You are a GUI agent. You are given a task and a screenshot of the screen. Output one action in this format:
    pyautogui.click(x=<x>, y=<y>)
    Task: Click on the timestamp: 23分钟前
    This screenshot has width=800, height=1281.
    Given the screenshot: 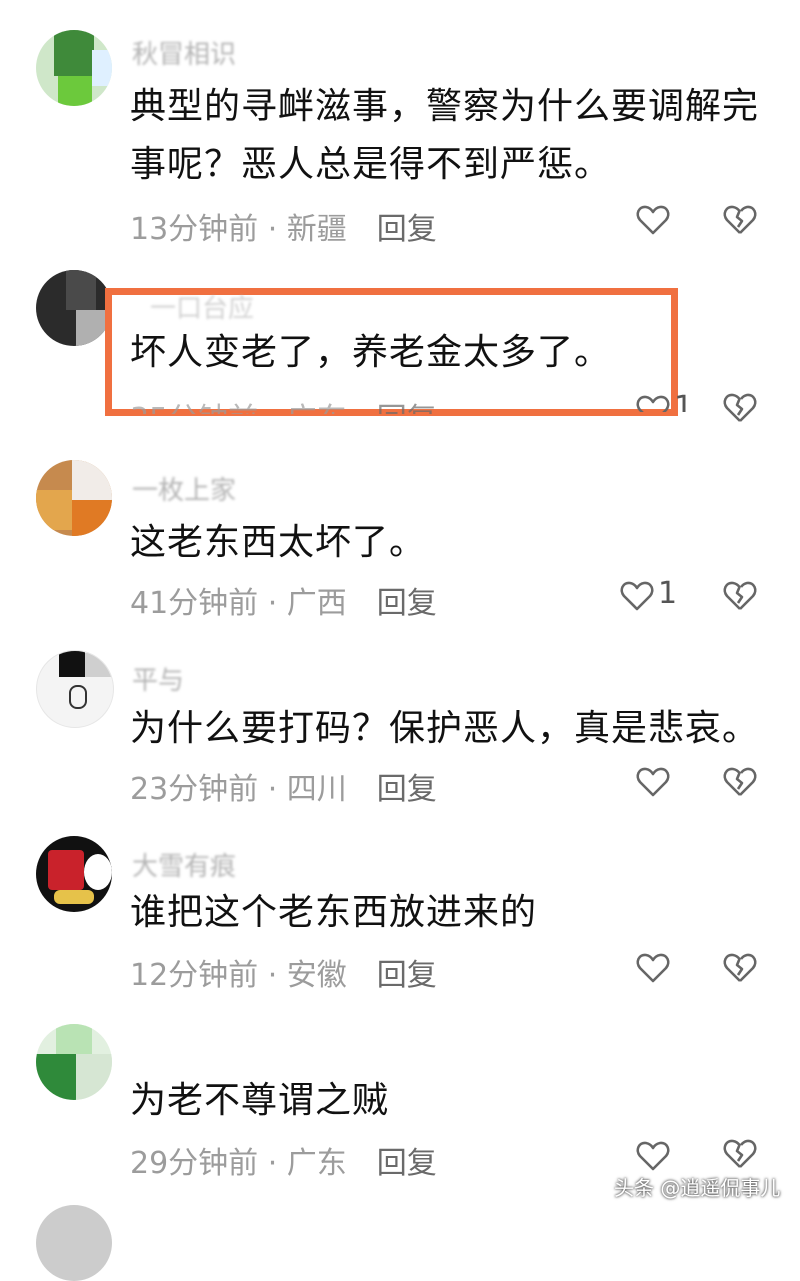 What is the action you would take?
    pyautogui.click(x=194, y=789)
    